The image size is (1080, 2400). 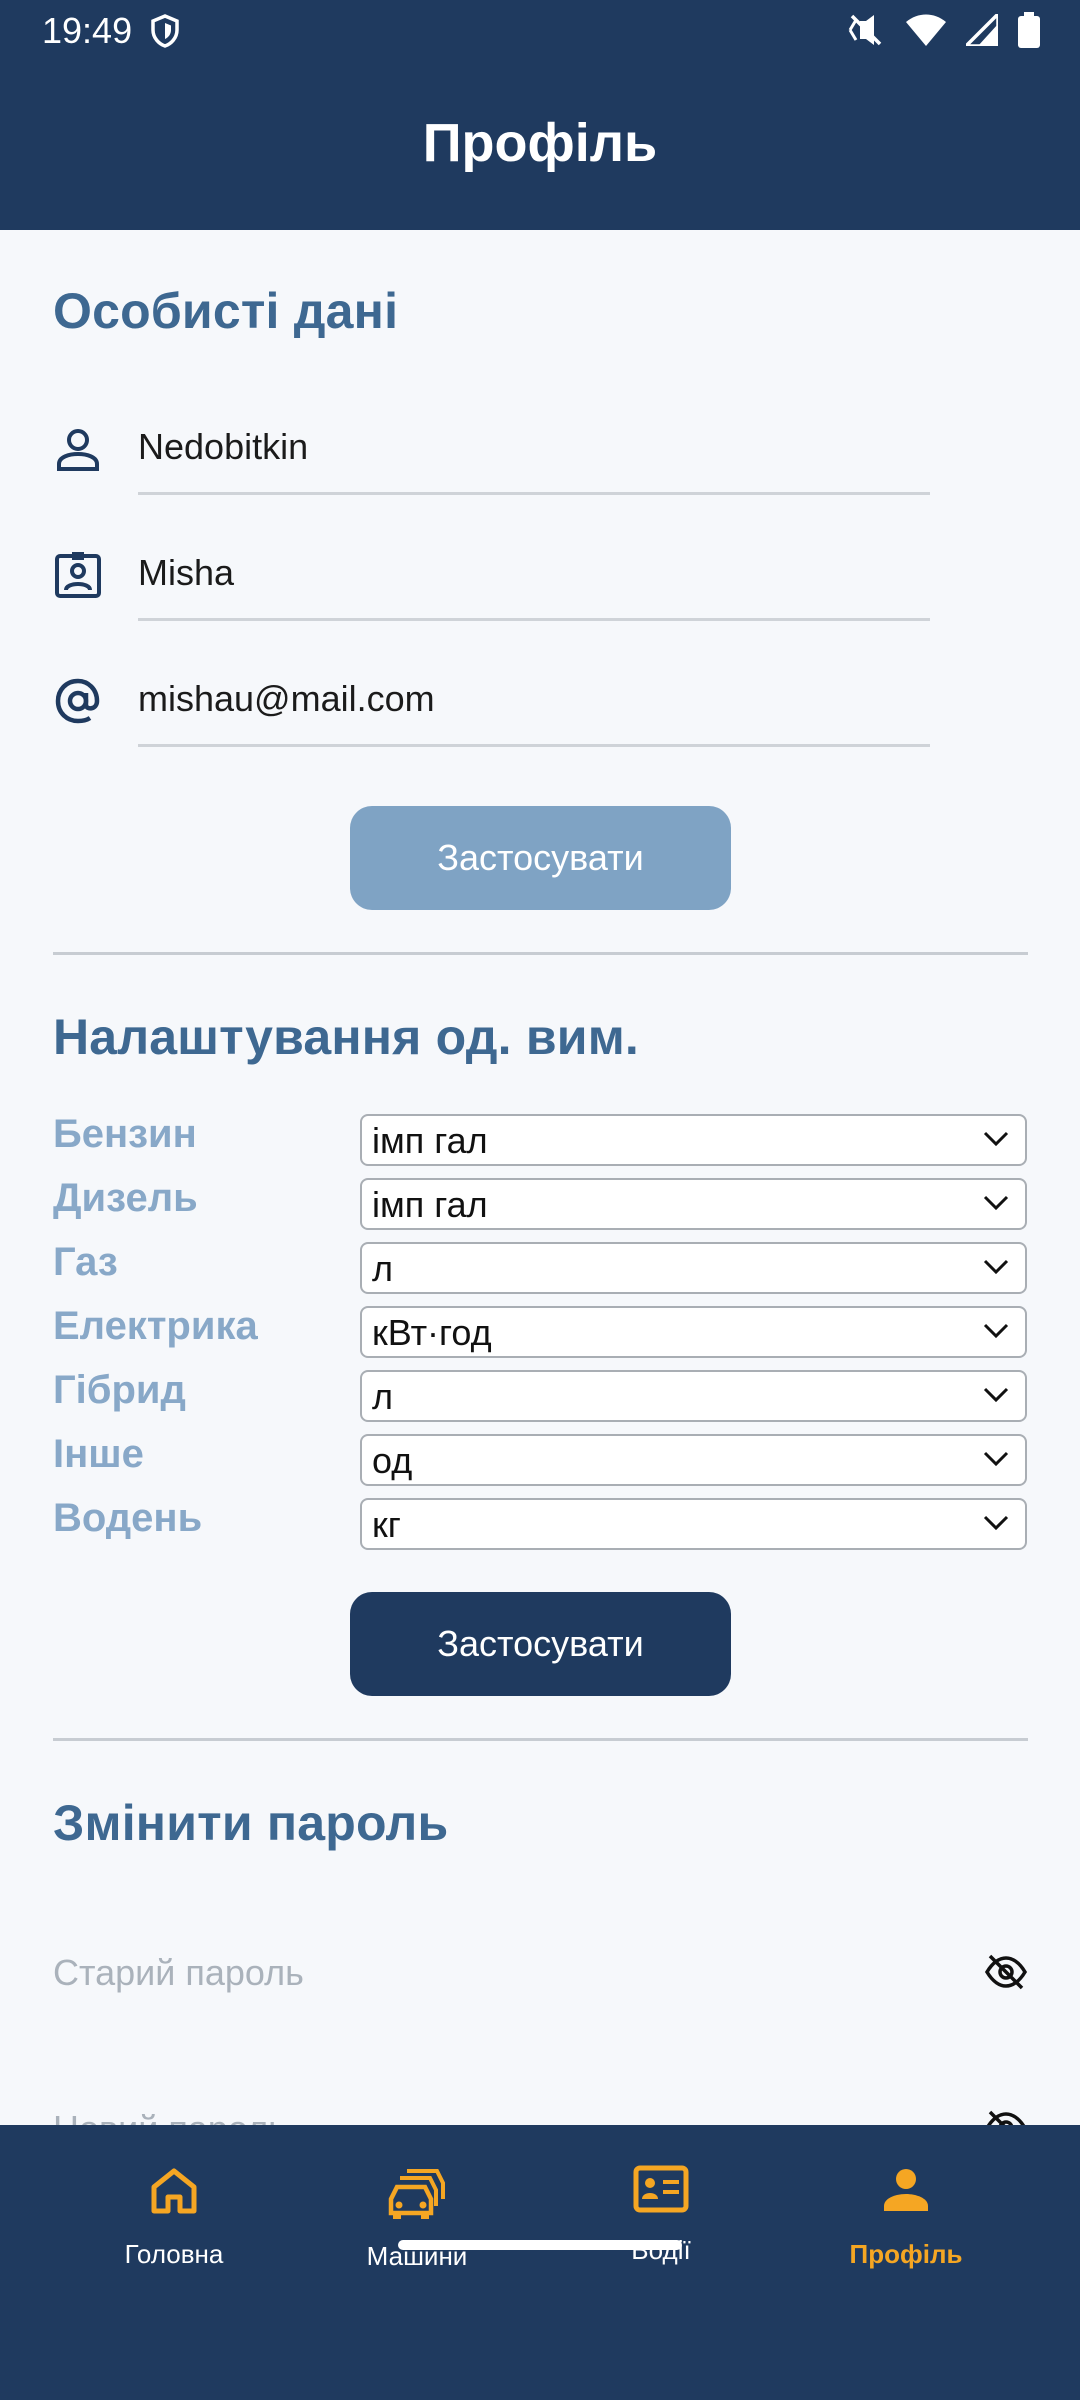 I want to click on email-field: mishau@mail.com, so click(x=286, y=699).